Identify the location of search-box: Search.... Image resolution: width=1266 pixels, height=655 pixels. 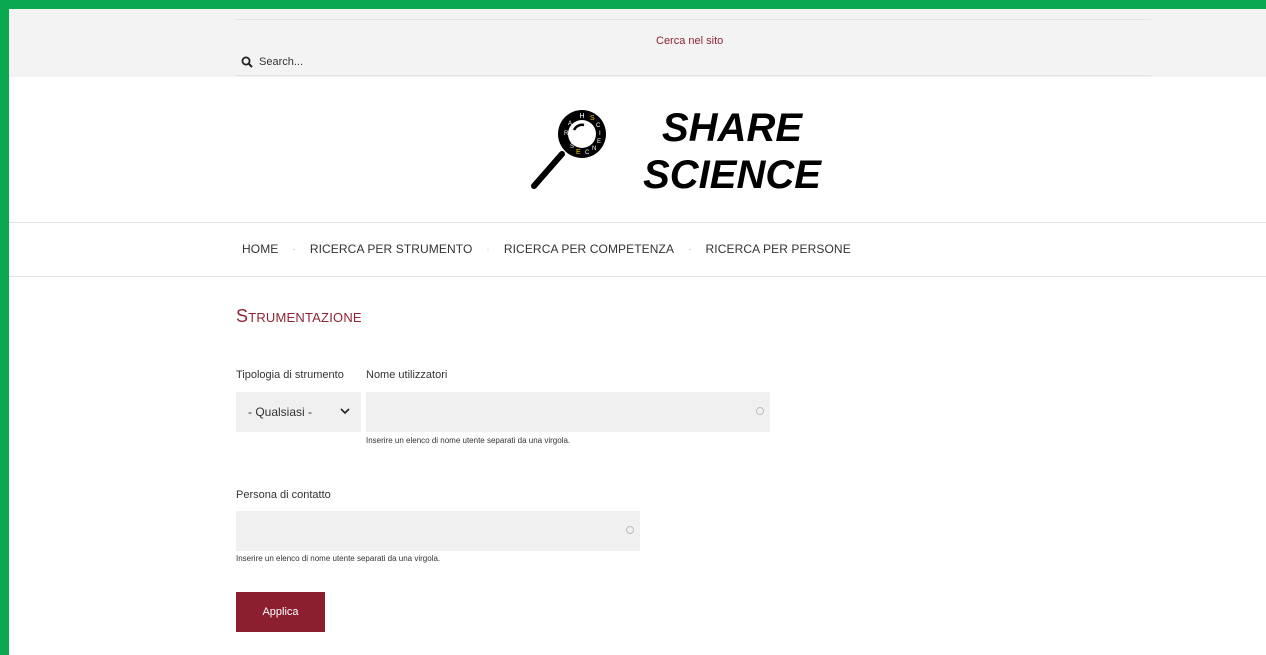
(272, 62).